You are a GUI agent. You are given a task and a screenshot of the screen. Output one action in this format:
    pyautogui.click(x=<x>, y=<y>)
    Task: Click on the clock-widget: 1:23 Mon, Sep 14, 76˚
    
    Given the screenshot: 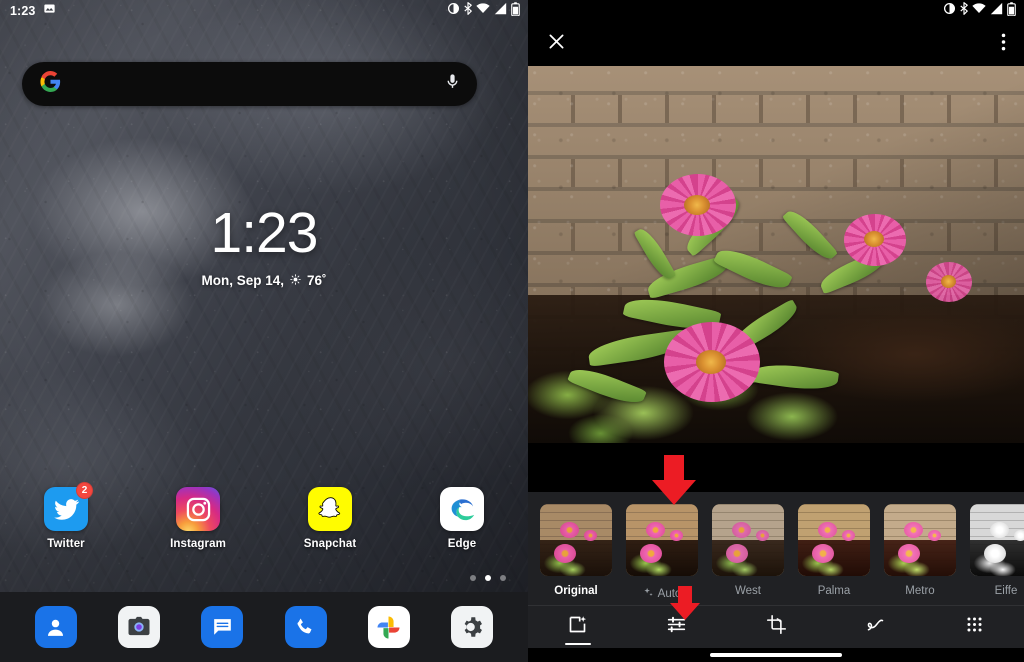 What is the action you would take?
    pyautogui.click(x=264, y=245)
    